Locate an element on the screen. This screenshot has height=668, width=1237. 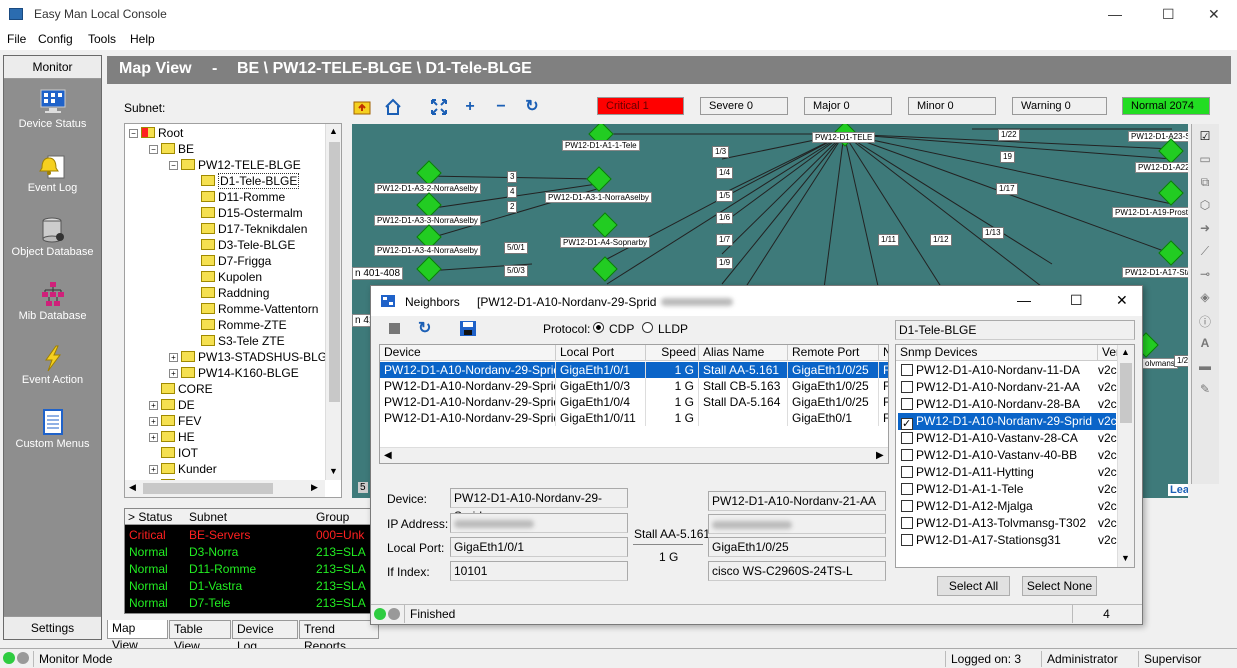
close-icon: ✕ is located at coordinates (1214, 14).